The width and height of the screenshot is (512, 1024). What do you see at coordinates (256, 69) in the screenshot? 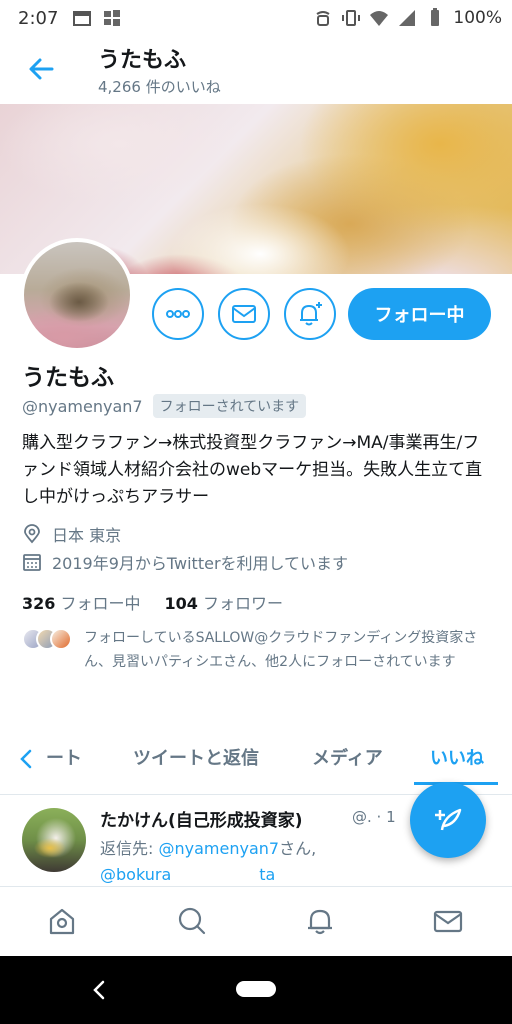
I see `app-bar: うたもふ 4,266 件のいいね` at bounding box center [256, 69].